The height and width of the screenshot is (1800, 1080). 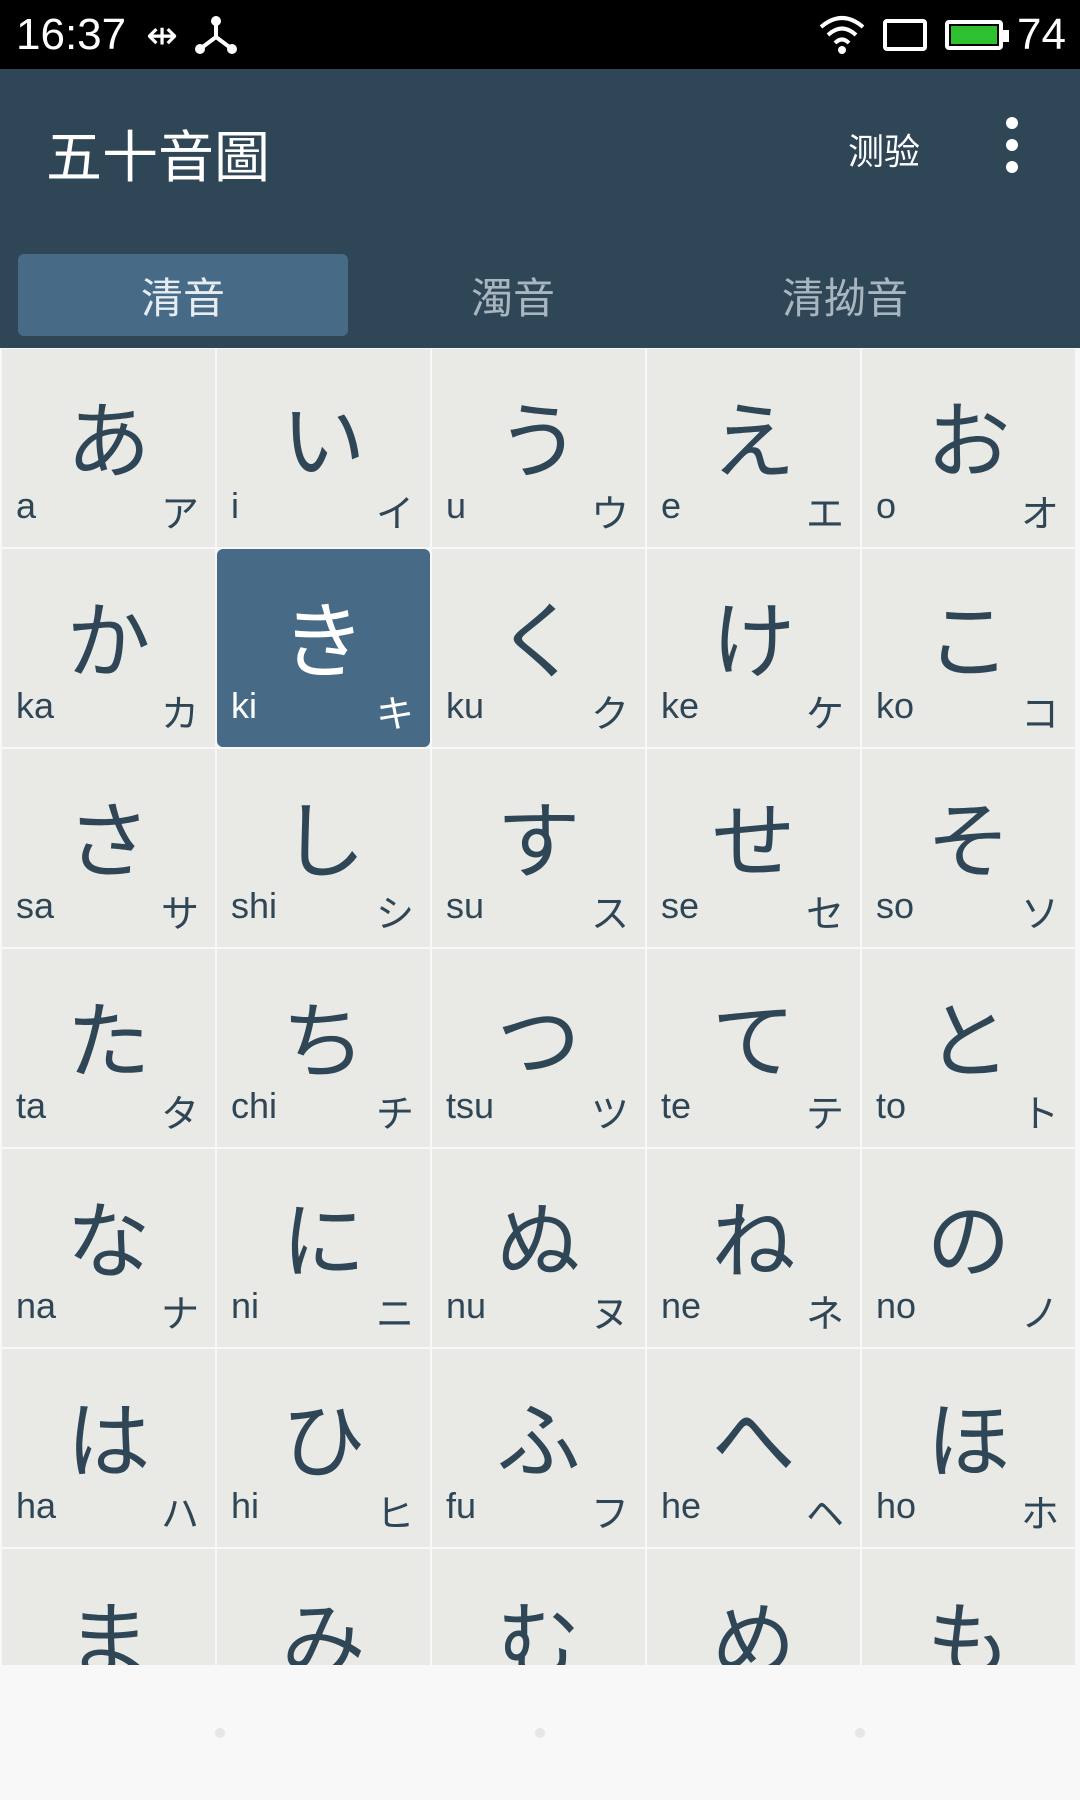 I want to click on bottom-area, so click(x=540, y=1733).